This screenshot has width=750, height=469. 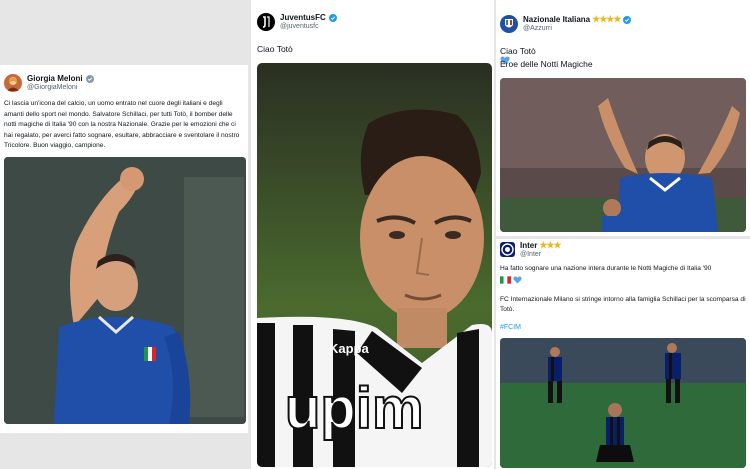 What do you see at coordinates (517, 279) in the screenshot?
I see `blue-heart-icon` at bounding box center [517, 279].